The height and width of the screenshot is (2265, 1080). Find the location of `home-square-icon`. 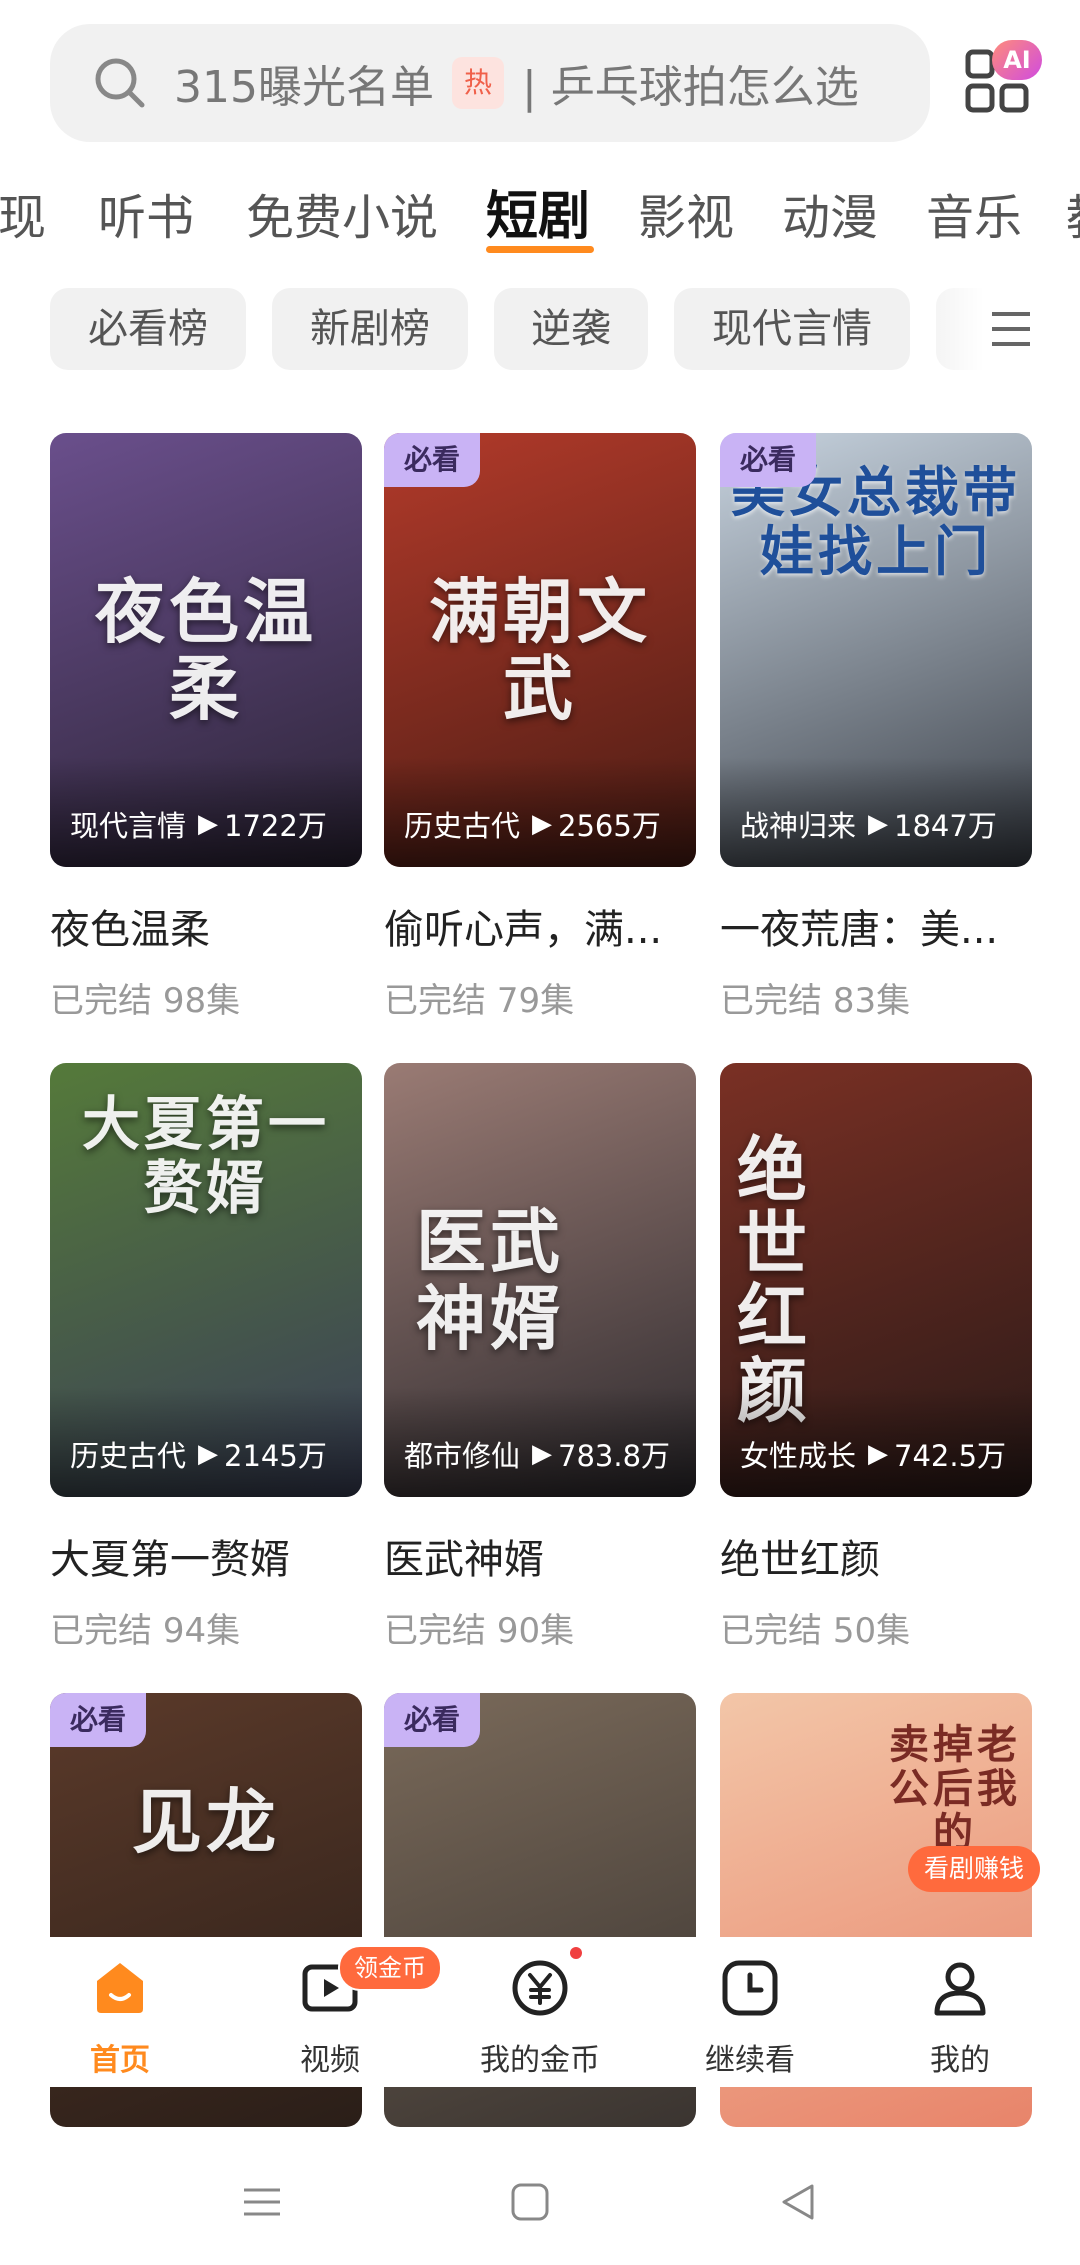

home-square-icon is located at coordinates (530, 2202).